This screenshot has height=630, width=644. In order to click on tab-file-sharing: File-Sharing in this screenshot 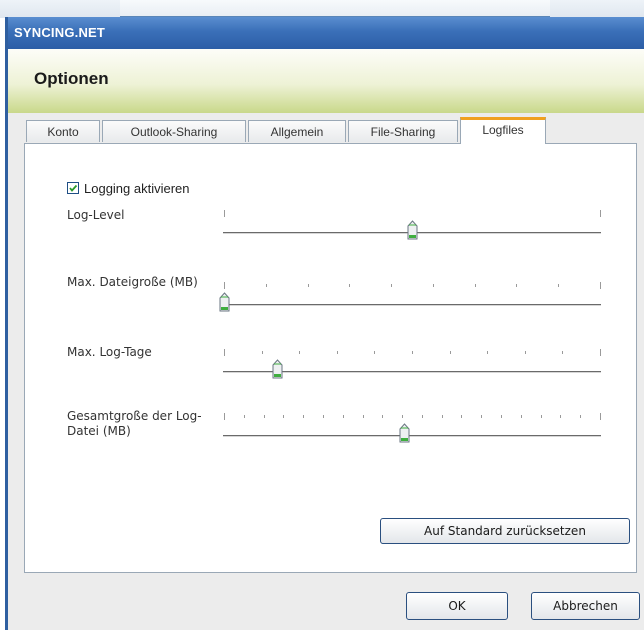, I will do `click(403, 131)`.